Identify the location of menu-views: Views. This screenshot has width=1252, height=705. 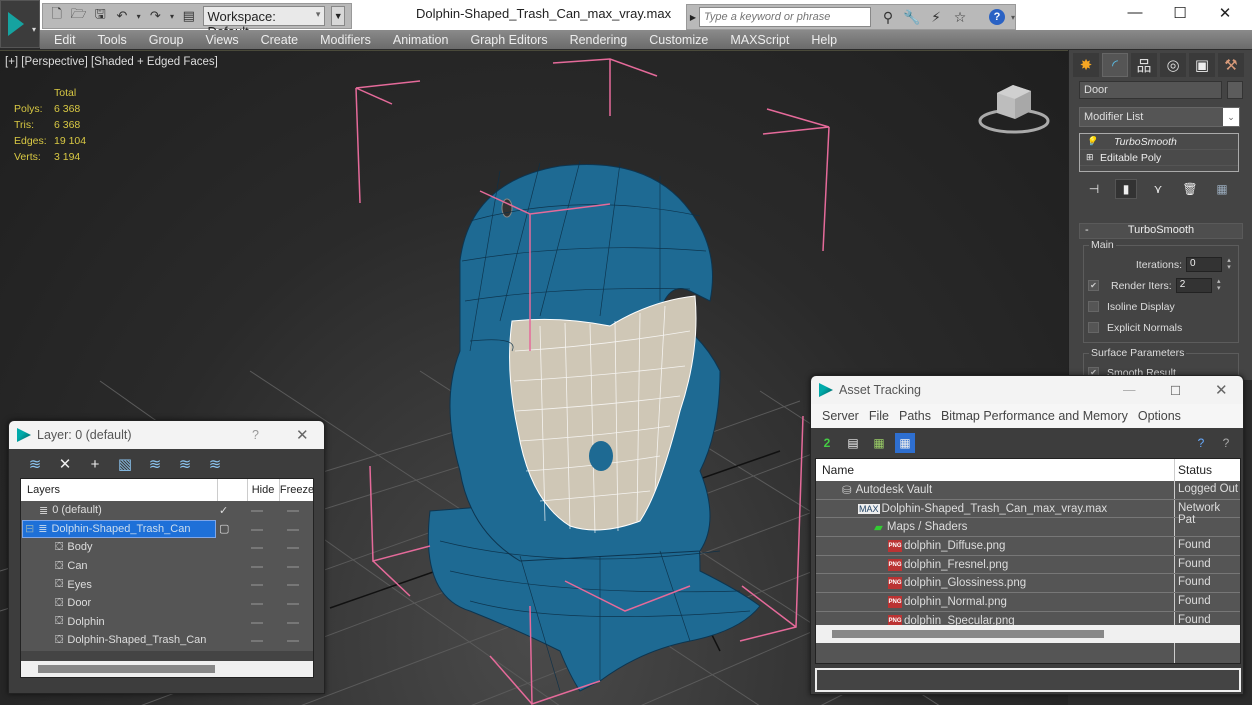
(221, 40).